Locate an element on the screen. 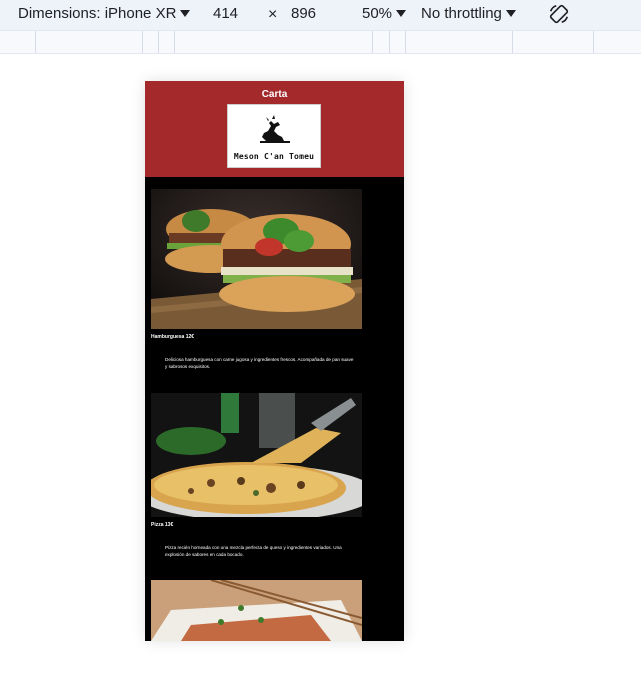 This screenshot has height=693, width=641. bull-logo-icon is located at coordinates (275, 129).